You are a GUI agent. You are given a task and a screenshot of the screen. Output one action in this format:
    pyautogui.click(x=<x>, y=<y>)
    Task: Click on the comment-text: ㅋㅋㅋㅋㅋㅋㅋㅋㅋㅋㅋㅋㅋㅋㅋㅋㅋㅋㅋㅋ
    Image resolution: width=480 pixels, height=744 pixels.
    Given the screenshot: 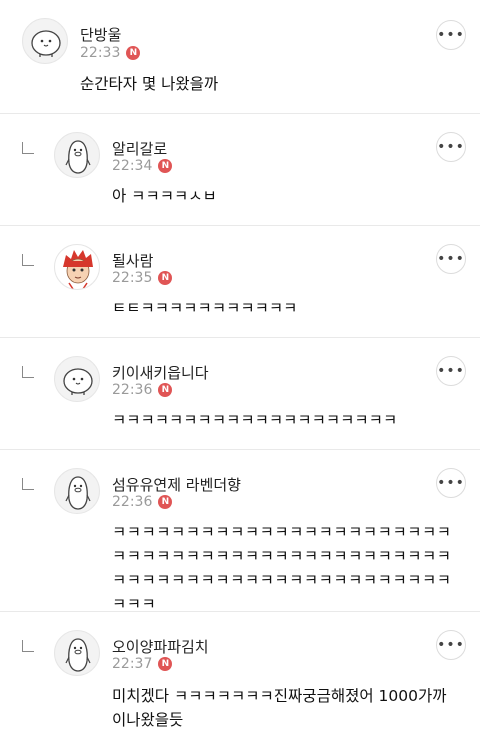 What is the action you would take?
    pyautogui.click(x=255, y=420)
    